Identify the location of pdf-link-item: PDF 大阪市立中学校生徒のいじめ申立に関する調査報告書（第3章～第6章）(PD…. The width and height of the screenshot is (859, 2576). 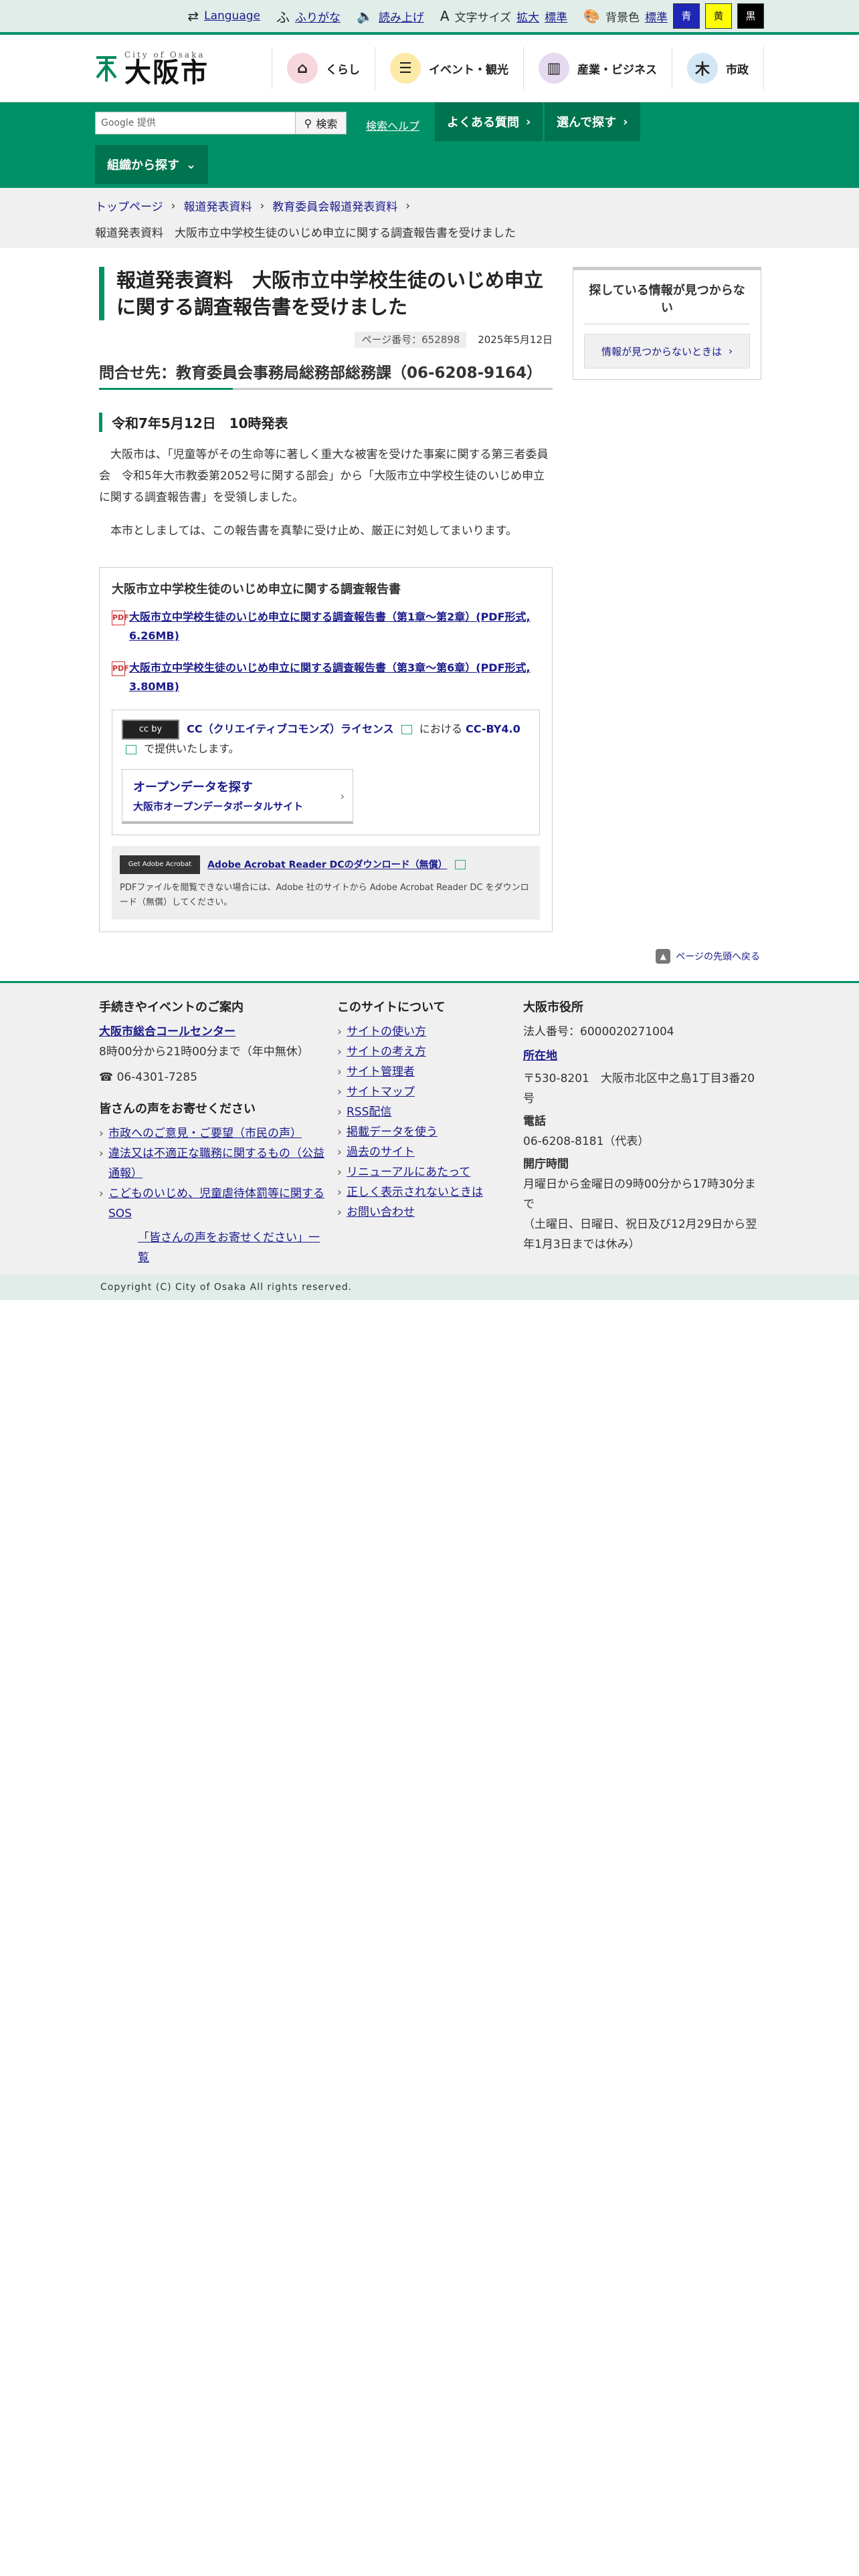
(326, 678).